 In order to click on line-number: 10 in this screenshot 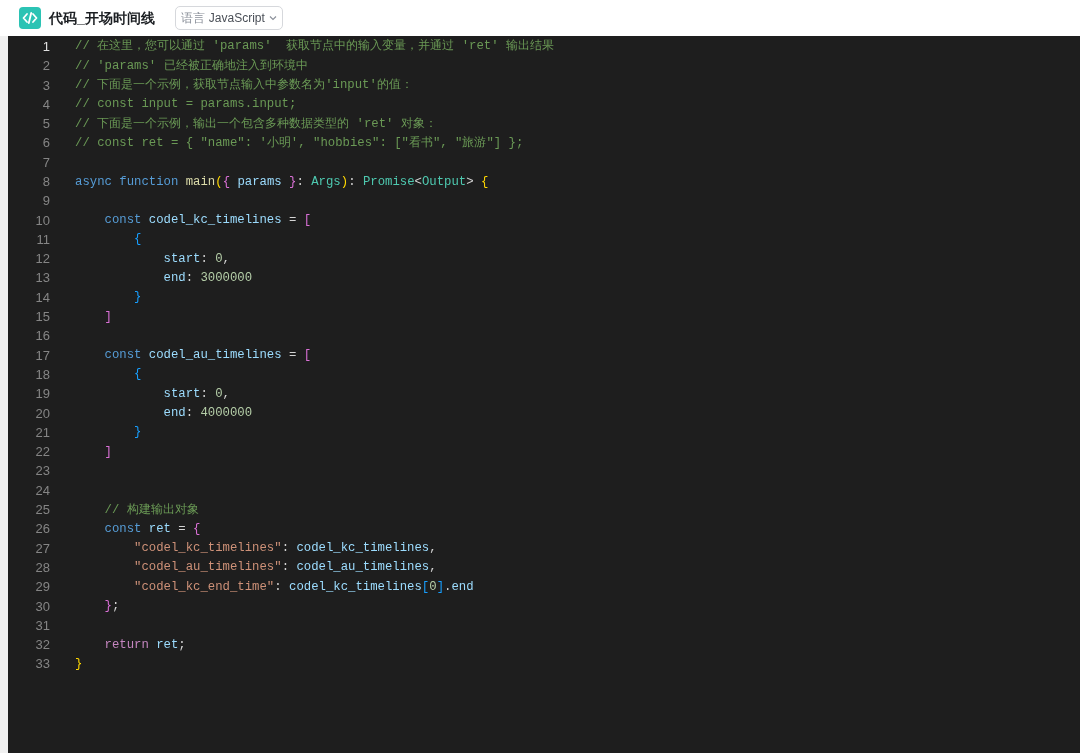, I will do `click(42, 220)`.